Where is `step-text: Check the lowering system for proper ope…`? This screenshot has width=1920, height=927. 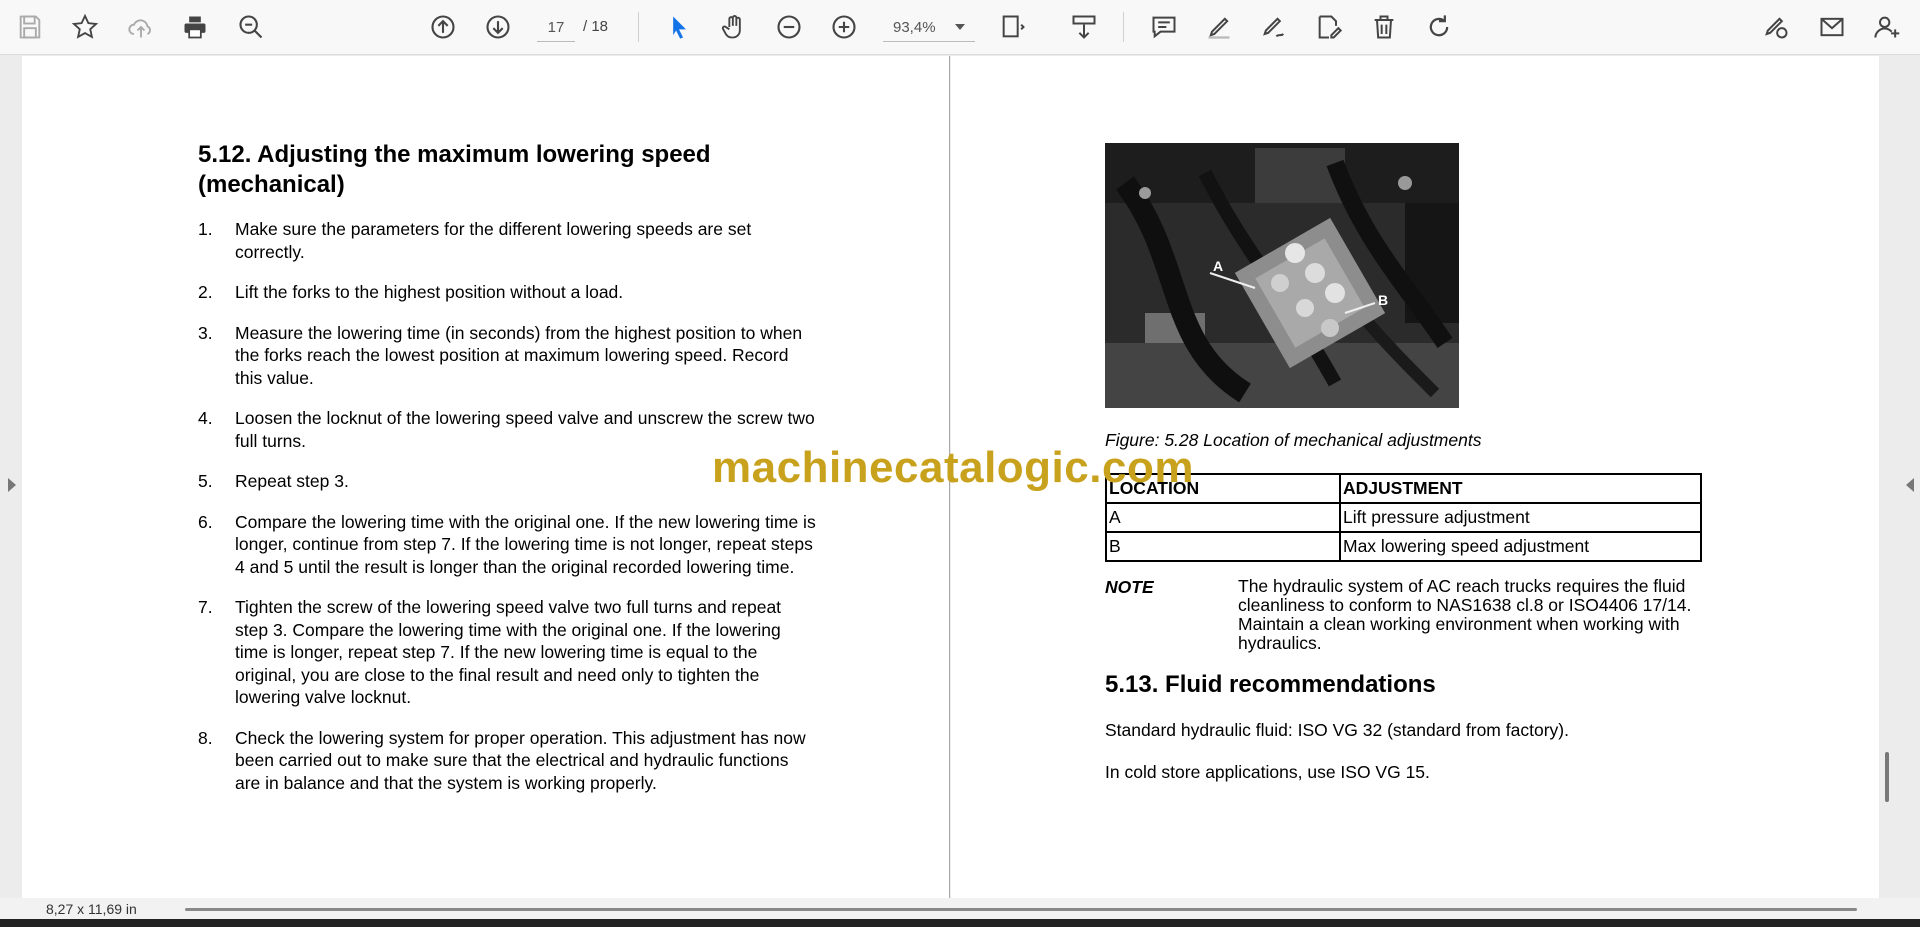
step-text: Check the lowering system for proper ope… is located at coordinates (520, 760).